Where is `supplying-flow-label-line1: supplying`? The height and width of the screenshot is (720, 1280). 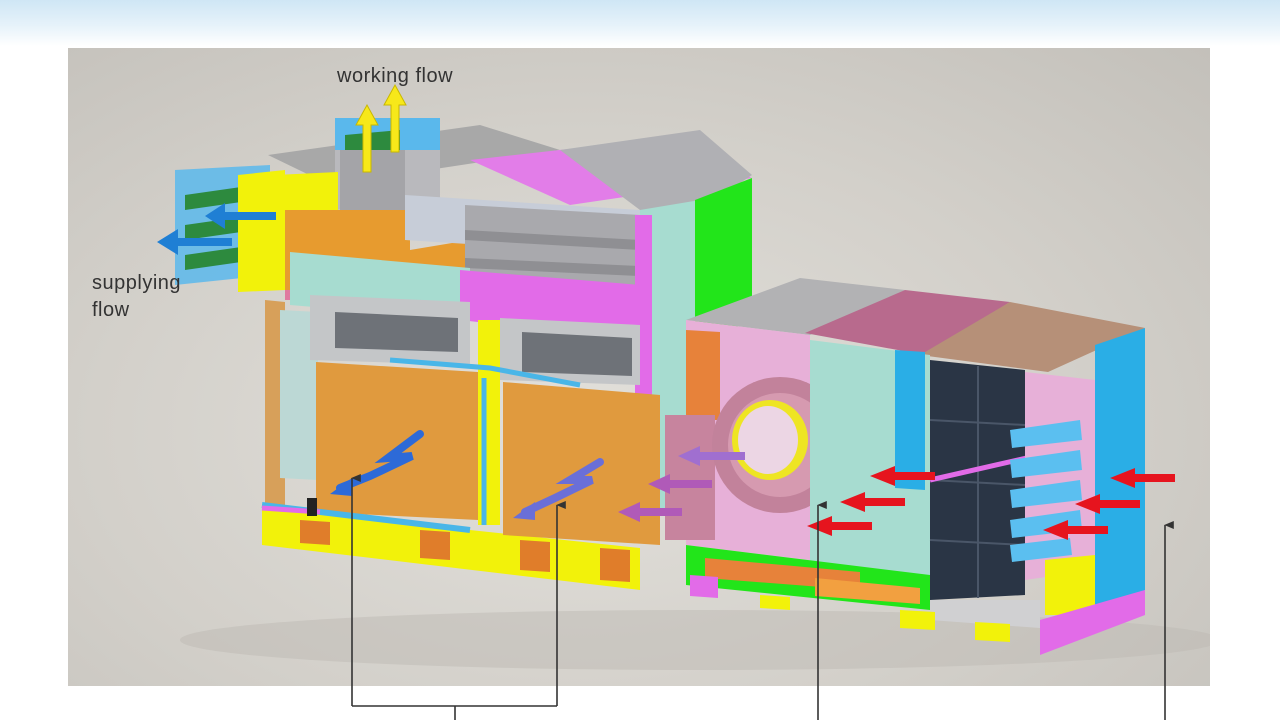
supplying-flow-label-line1: supplying is located at coordinates (136, 283).